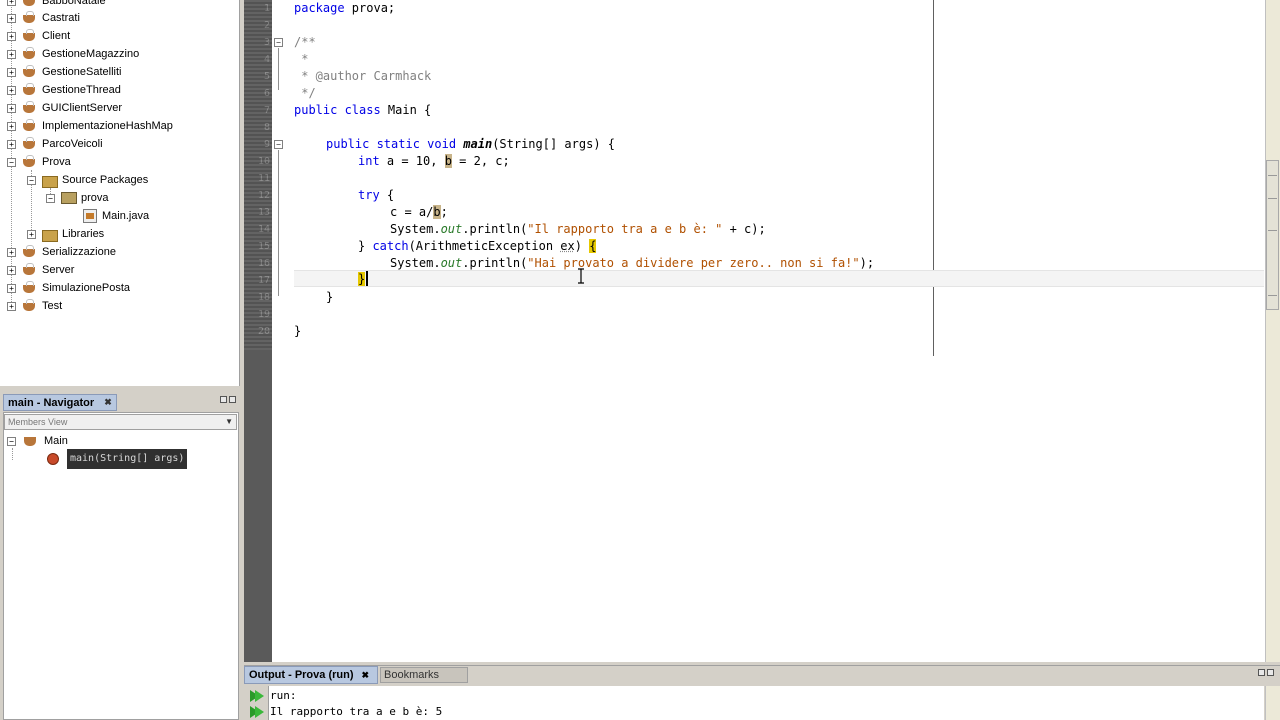  Describe the element at coordinates (363, 76) in the screenshot. I see `code-line-5: * @author Carmhack` at that location.